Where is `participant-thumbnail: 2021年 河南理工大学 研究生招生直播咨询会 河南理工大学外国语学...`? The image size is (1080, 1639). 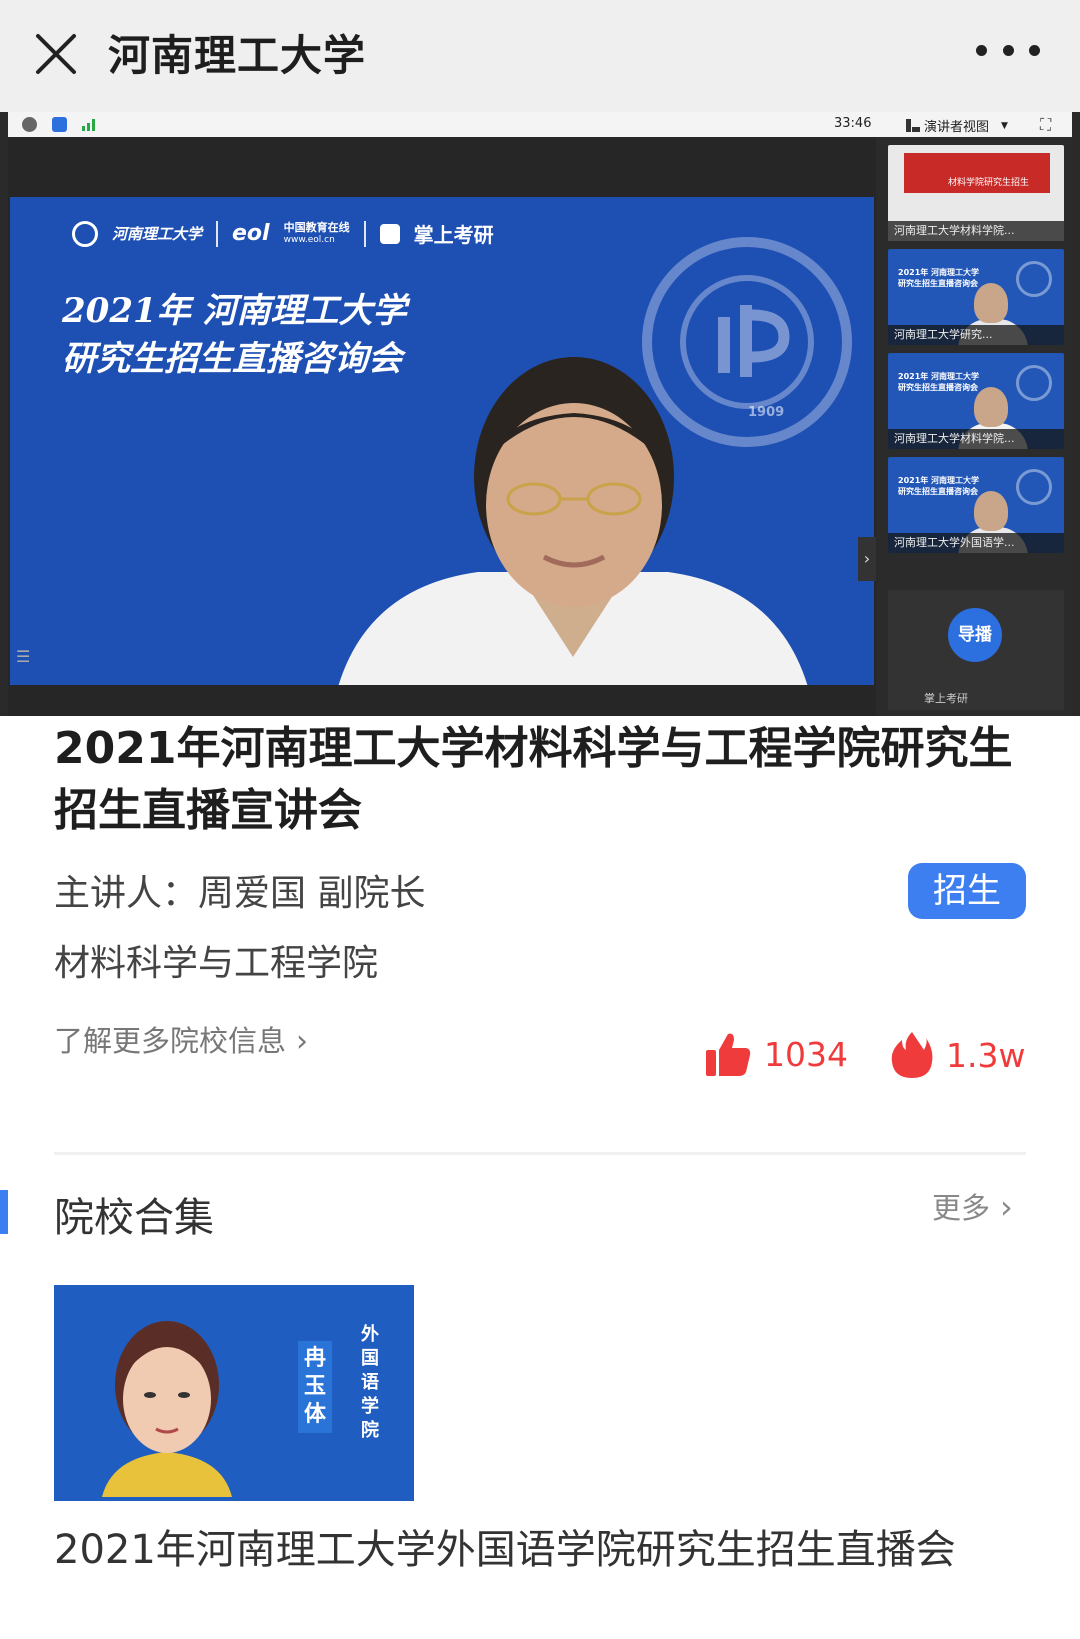
participant-thumbnail: 2021年 河南理工大学 研究生招生直播咨询会 河南理工大学外国语学... is located at coordinates (976, 505).